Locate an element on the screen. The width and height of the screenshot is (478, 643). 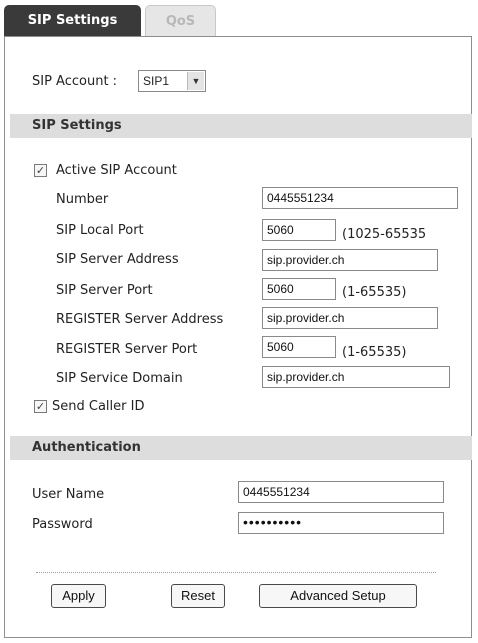
register-server-port-label: REGISTER Server Port is located at coordinates (127, 349).